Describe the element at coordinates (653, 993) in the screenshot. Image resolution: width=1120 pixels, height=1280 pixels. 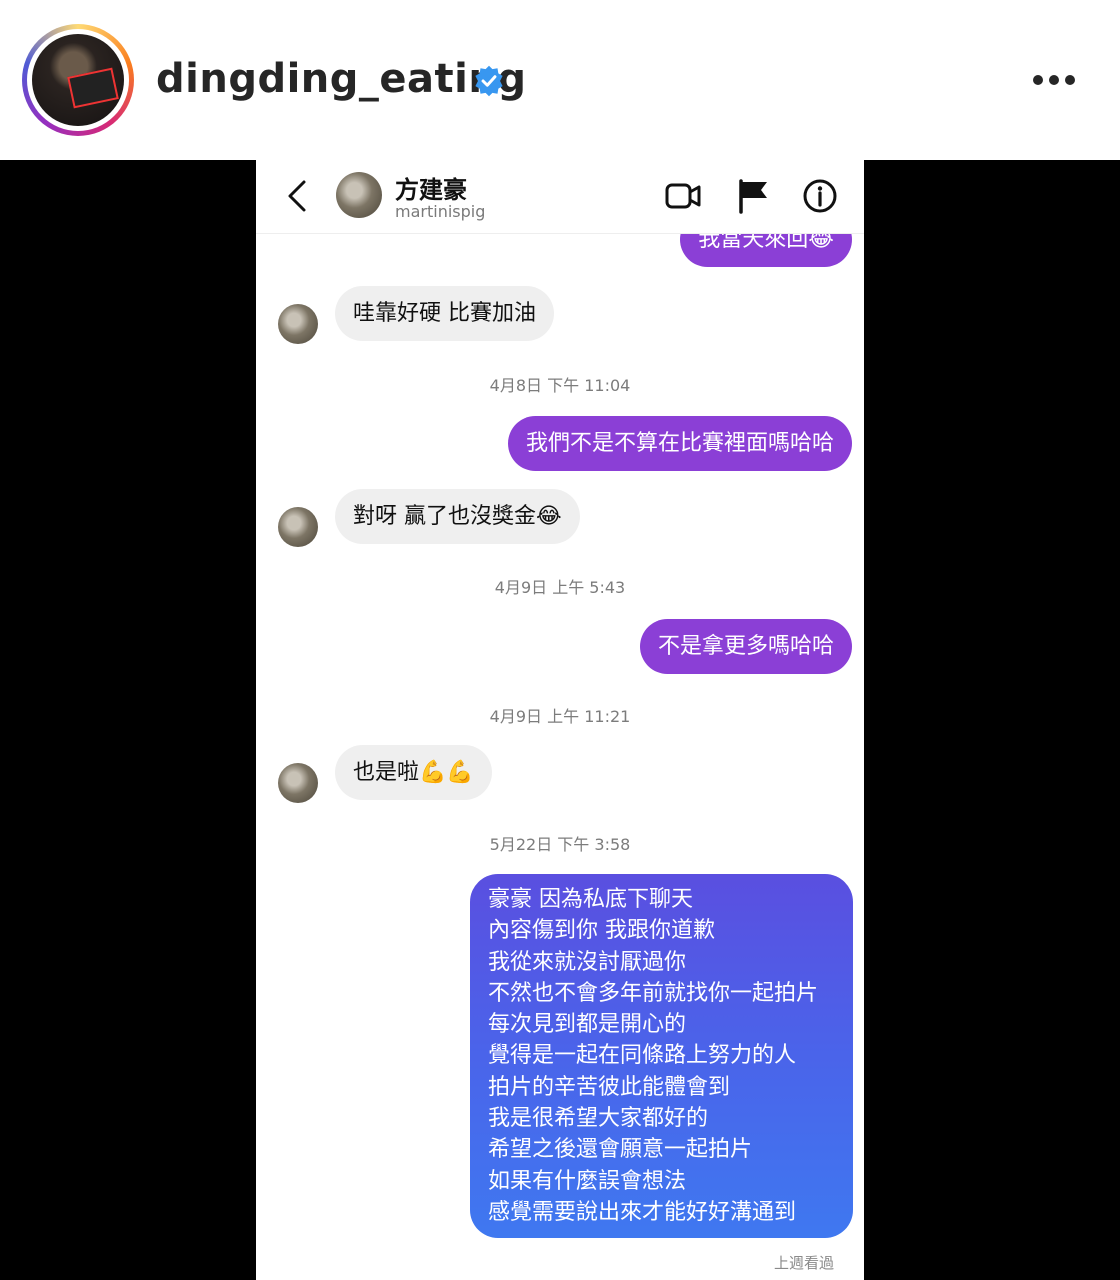
I see `message-line: 不然也不會多年前就找你一起拍片` at that location.